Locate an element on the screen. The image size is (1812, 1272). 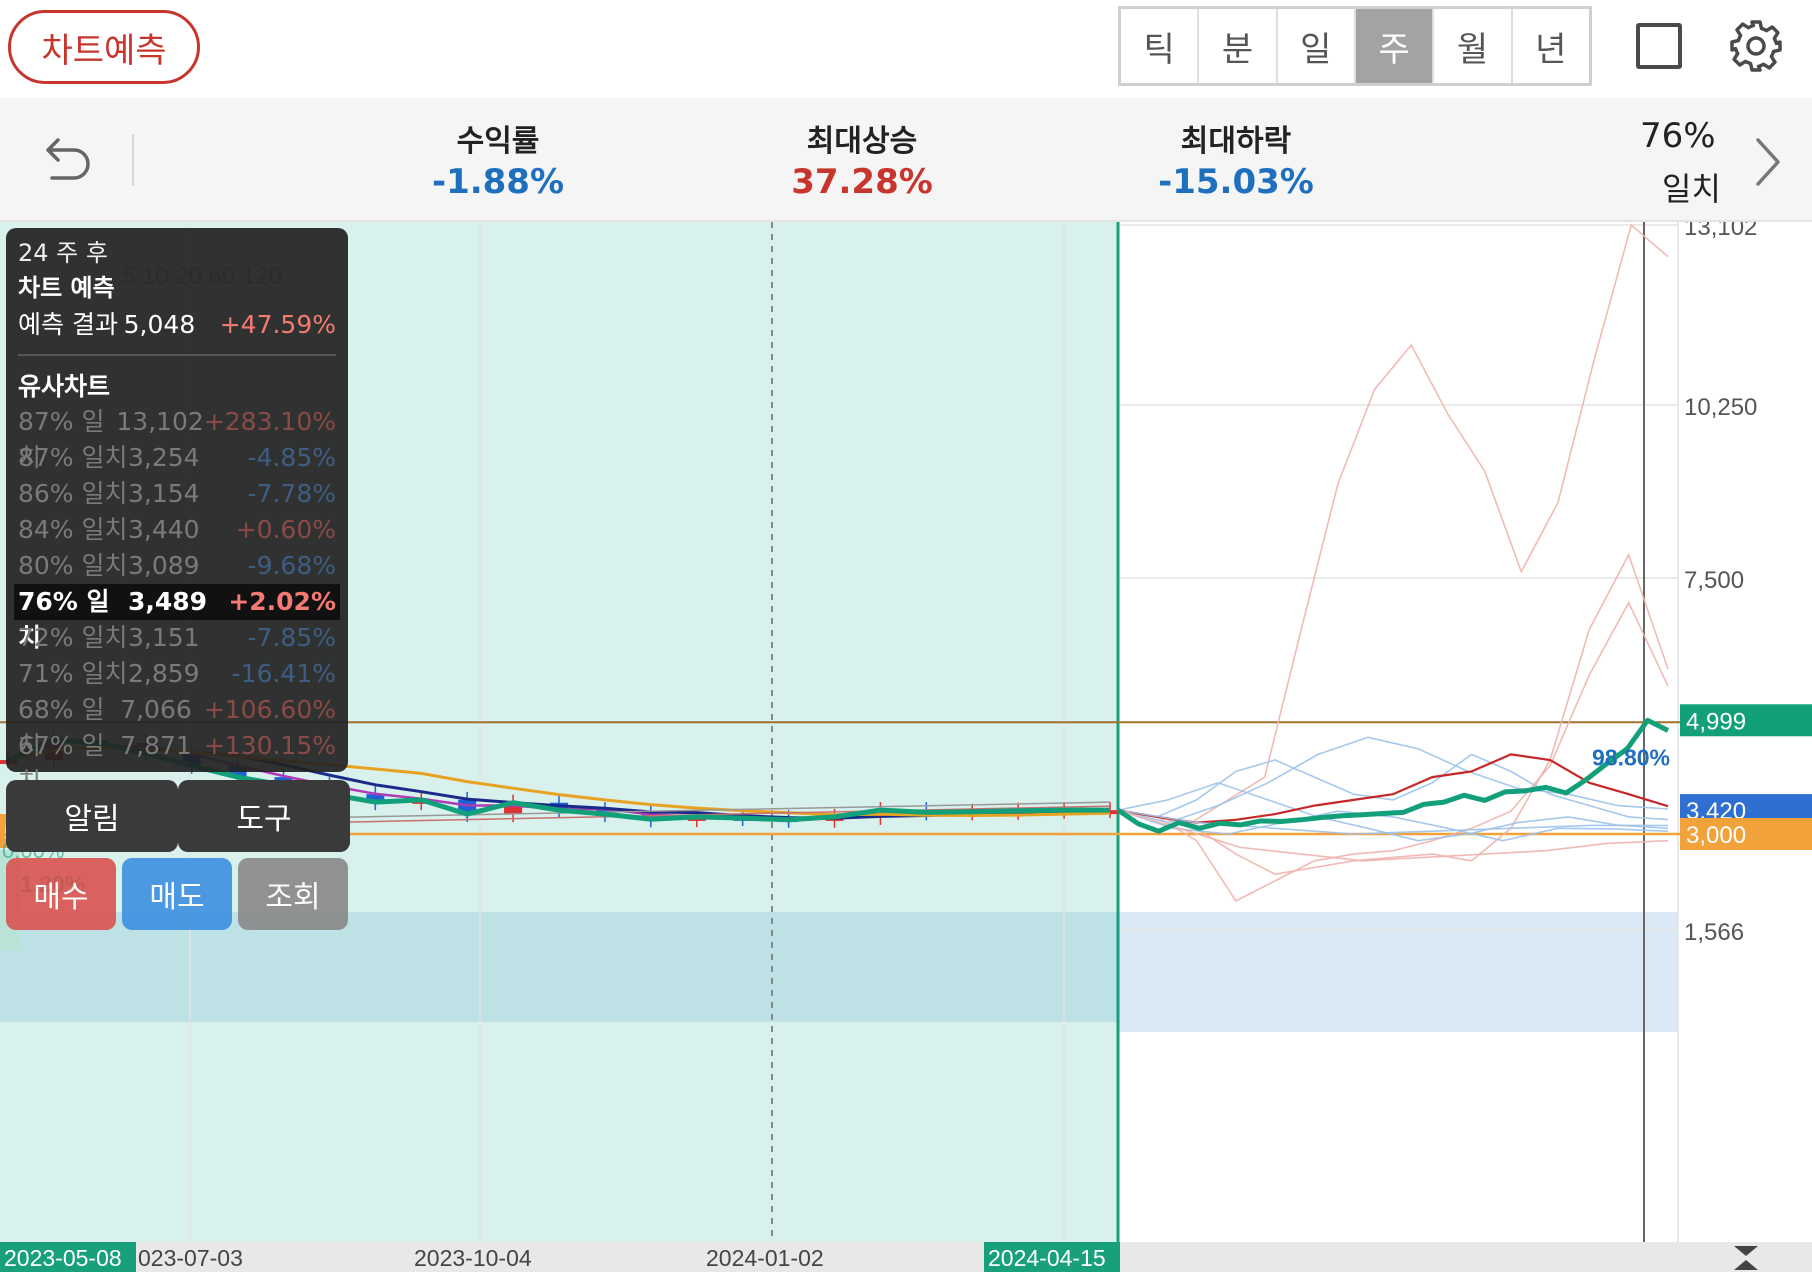
similar-chart-value: 3,440 is located at coordinates (164, 529).